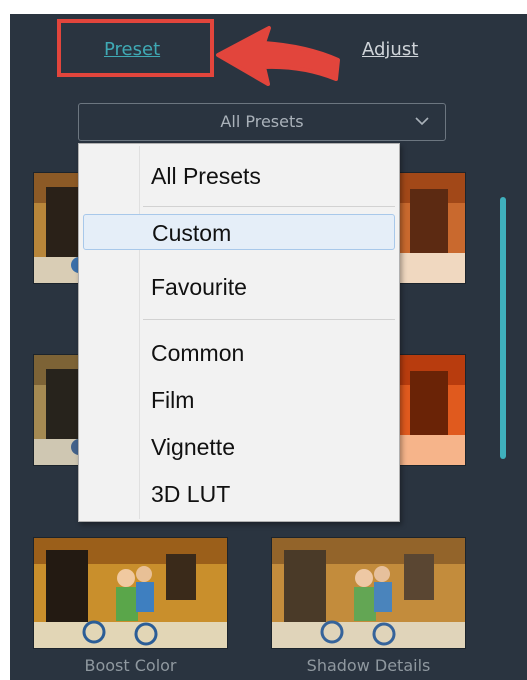 The image size is (527, 680). Describe the element at coordinates (130, 593) in the screenshot. I see `preset-thumbnail-boost-color` at that location.